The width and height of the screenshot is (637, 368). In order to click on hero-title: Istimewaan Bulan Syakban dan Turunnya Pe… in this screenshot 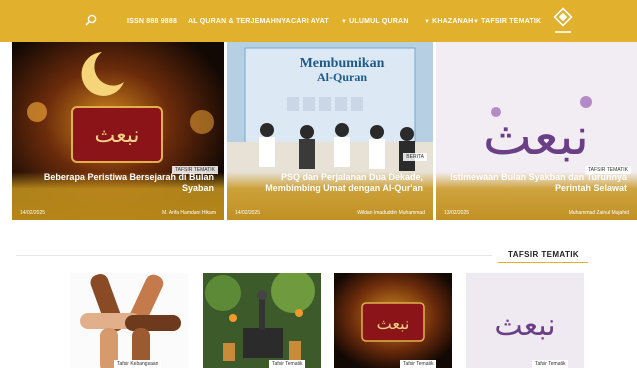, I will do `click(536, 183)`.